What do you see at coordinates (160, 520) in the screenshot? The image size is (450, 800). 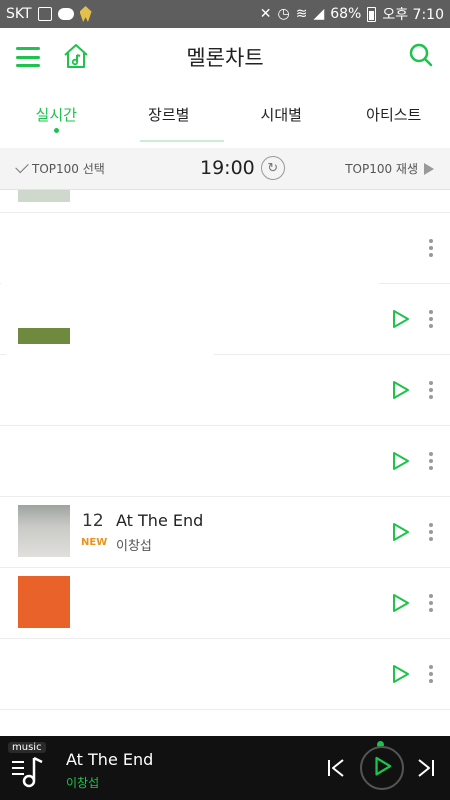 I see `song-title: At The End` at bounding box center [160, 520].